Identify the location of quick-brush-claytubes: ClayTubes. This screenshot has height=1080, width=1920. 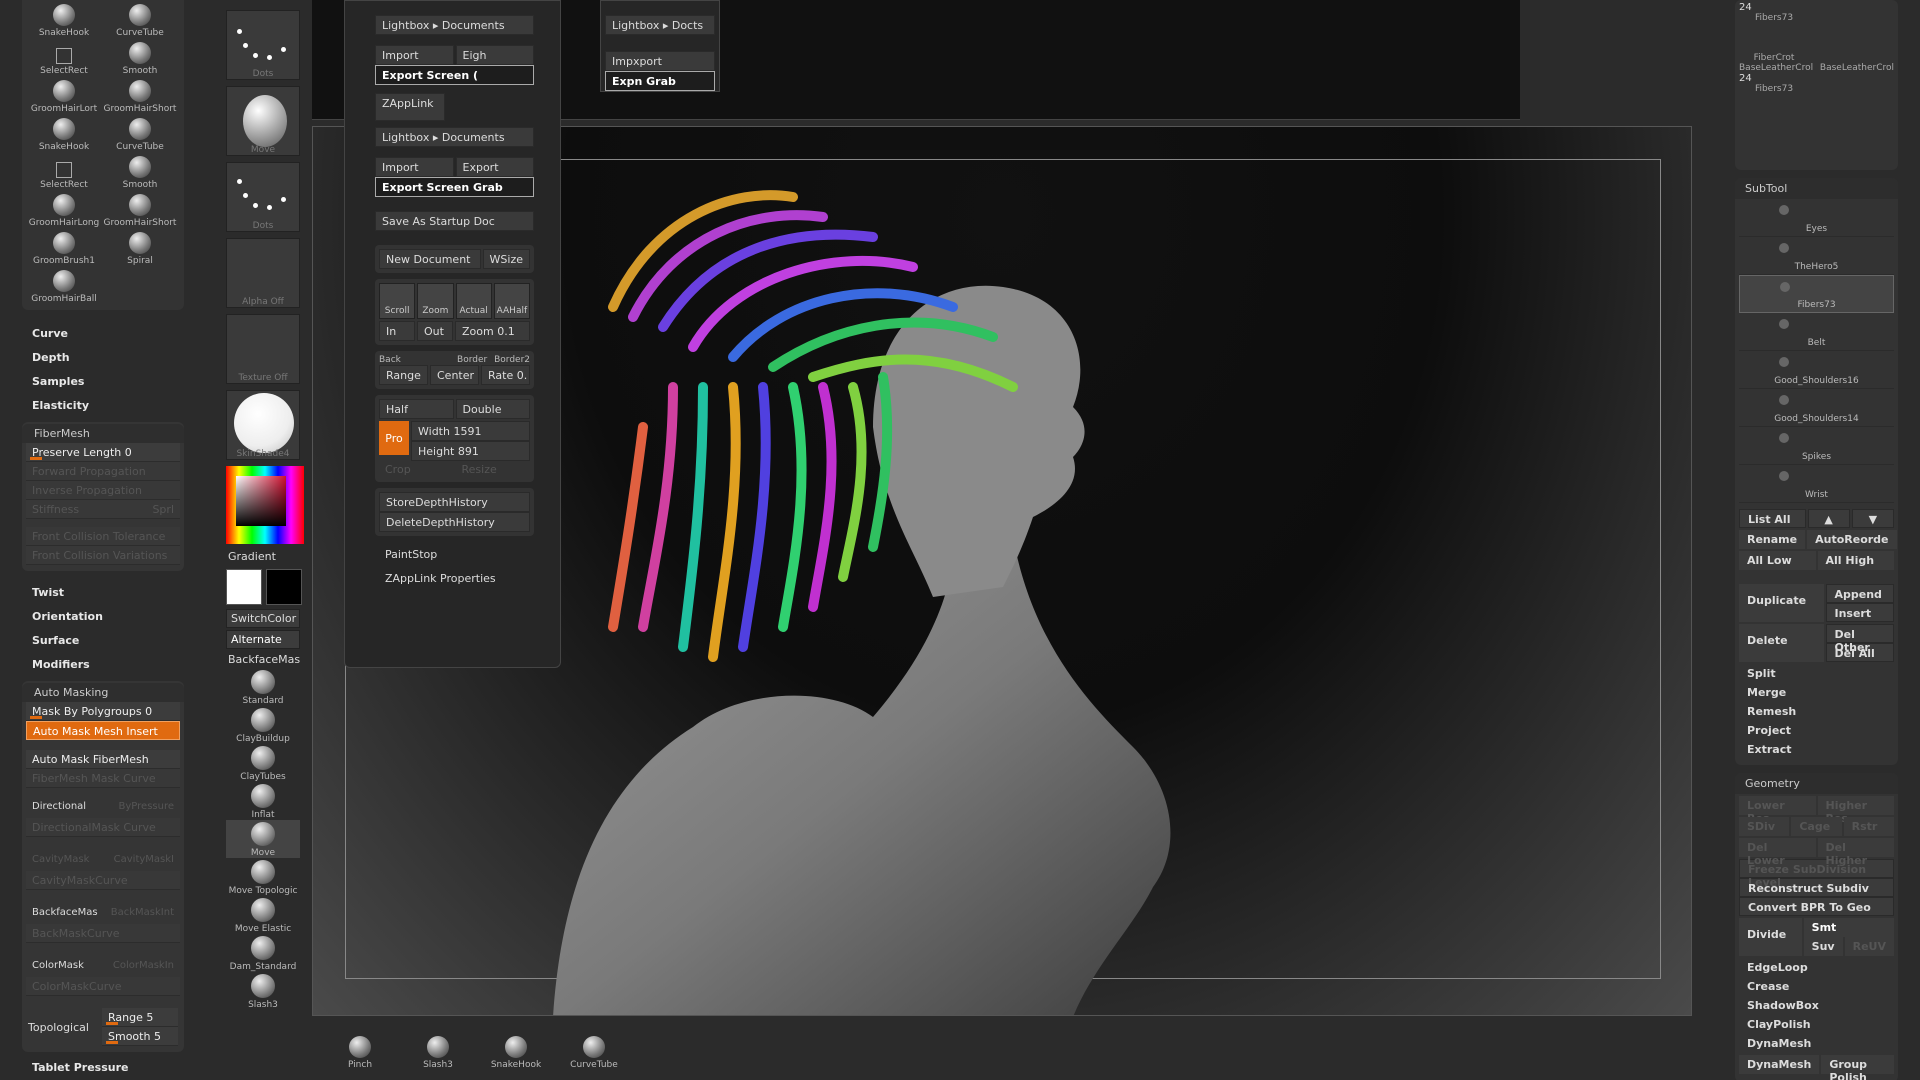
(263, 763).